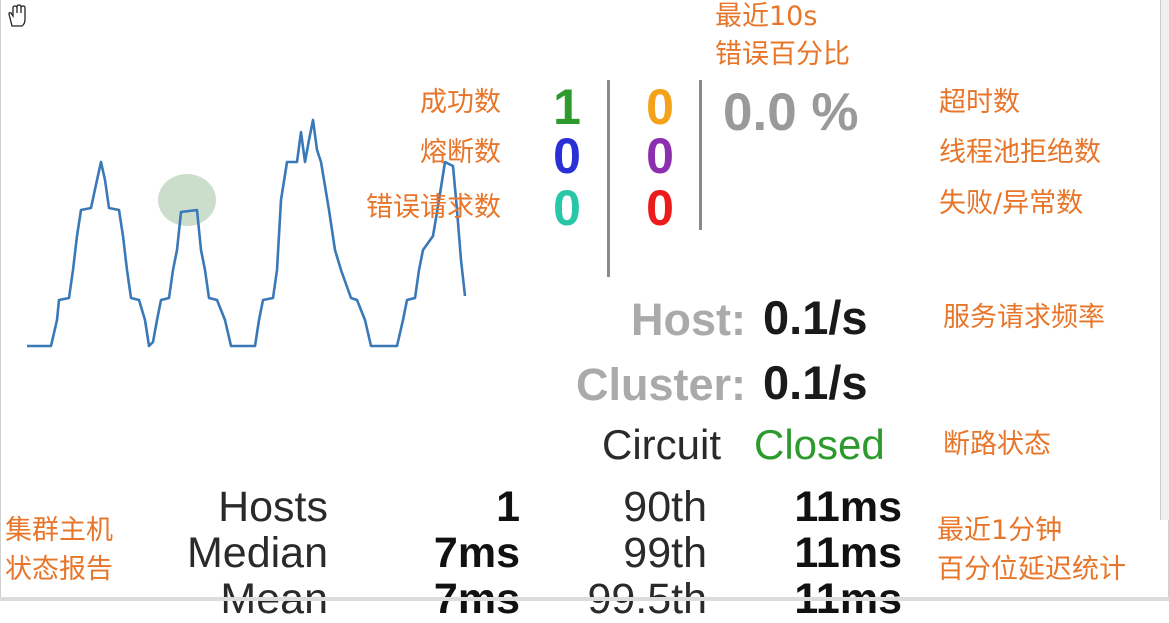 The width and height of the screenshot is (1169, 623). Describe the element at coordinates (59, 569) in the screenshot. I see `cluster-report-label-line2: 状态报告` at that location.